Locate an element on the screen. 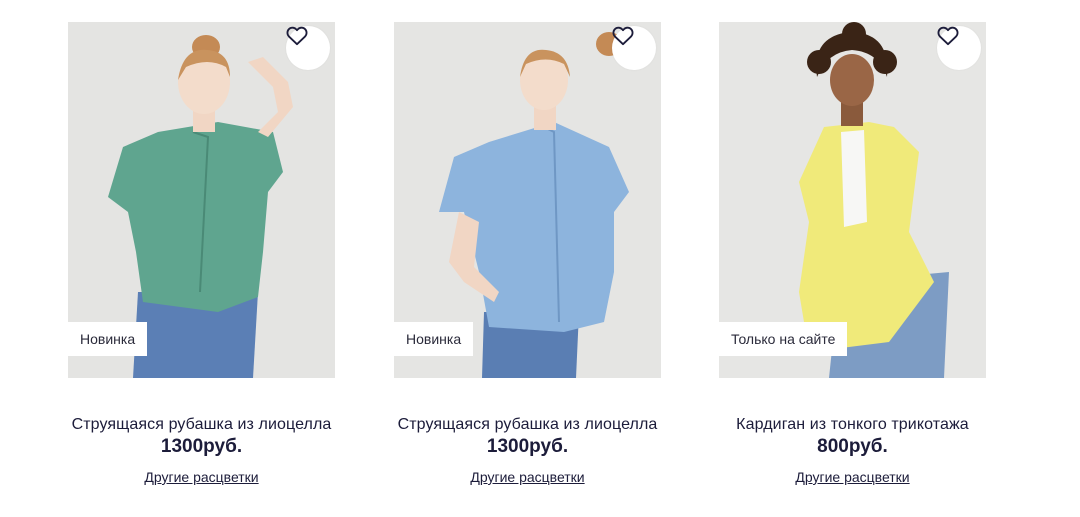 This screenshot has height=517, width=1080. product-price: 800руб. is located at coordinates (852, 446).